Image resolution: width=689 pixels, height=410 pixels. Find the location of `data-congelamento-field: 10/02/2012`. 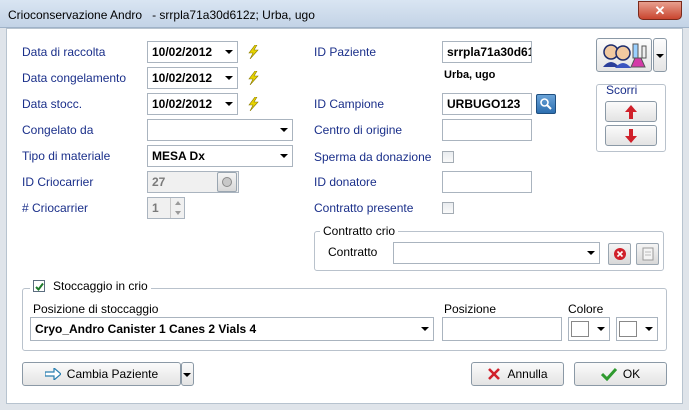

data-congelamento-field: 10/02/2012 is located at coordinates (192, 78).